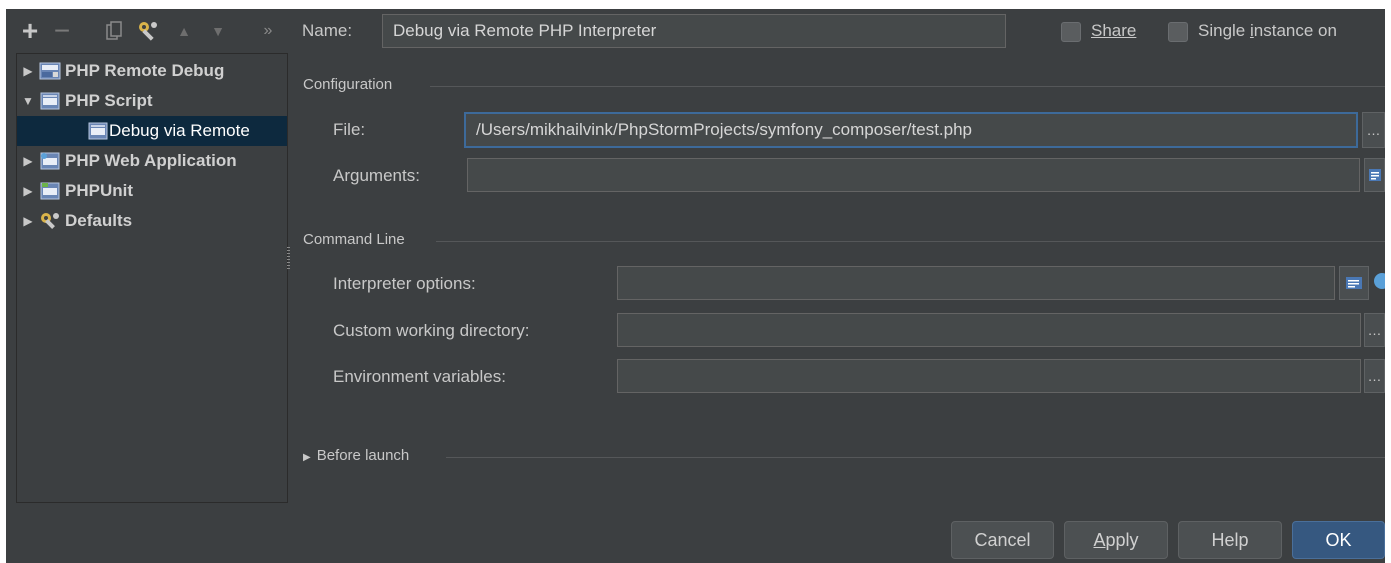 The image size is (1391, 563). I want to click on add-configuration-button: +, so click(30, 30).